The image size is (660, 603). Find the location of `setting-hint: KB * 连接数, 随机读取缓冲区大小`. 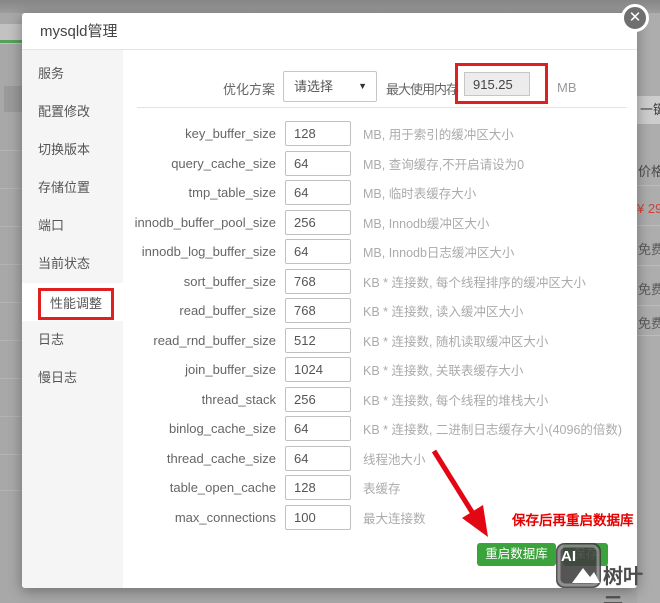

setting-hint: KB * 连接数, 随机读取缓冲区大小 is located at coordinates (456, 341).